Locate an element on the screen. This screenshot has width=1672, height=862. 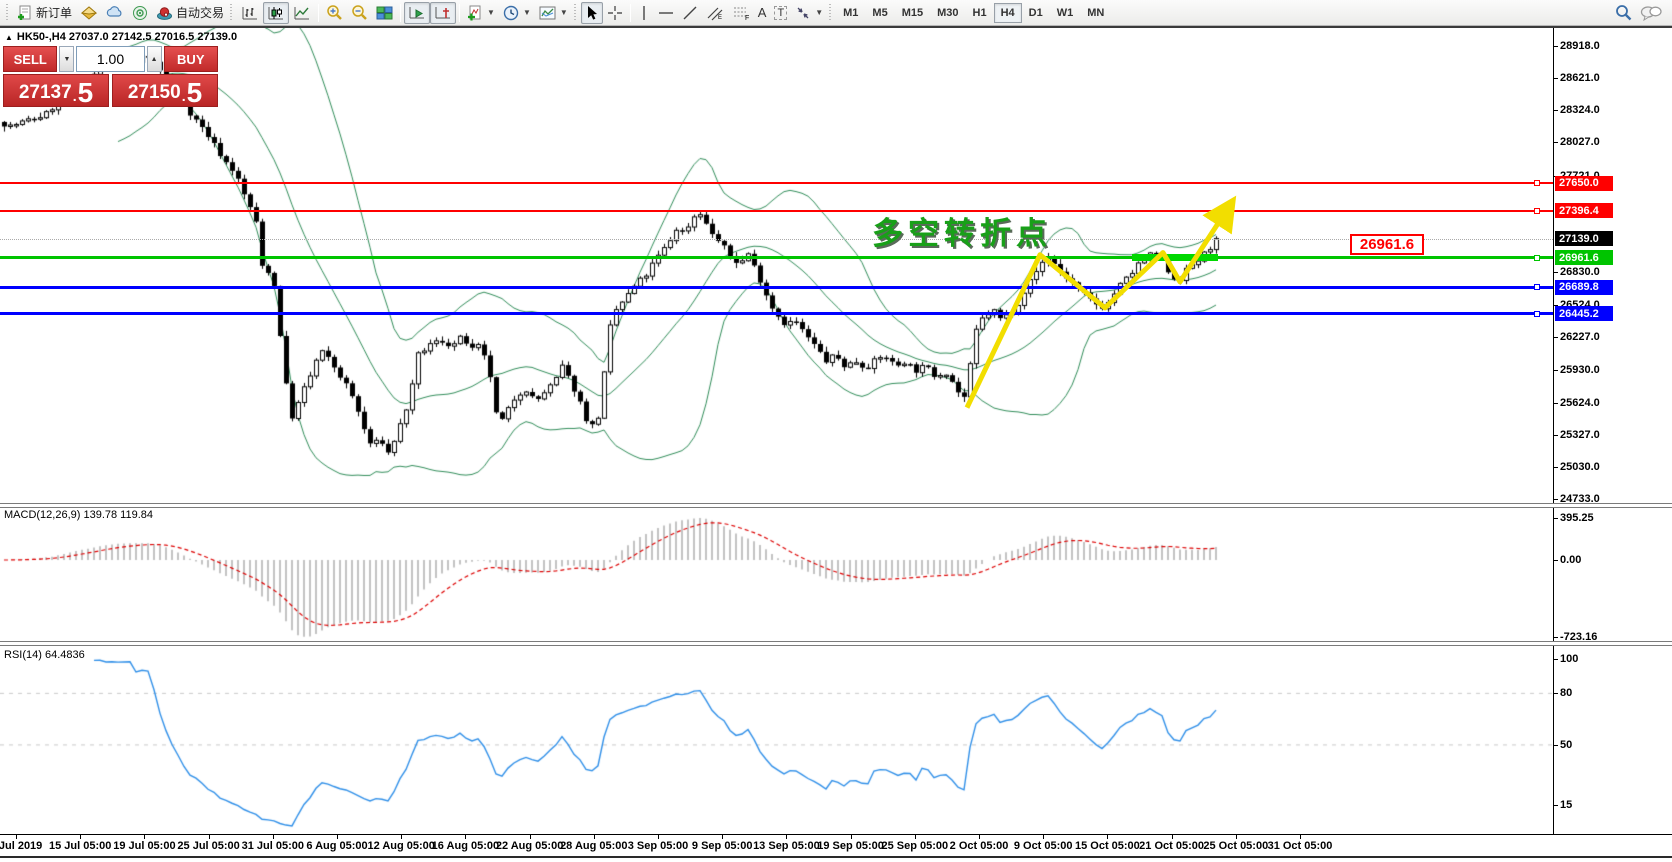
timeframe-button-m15: M15 is located at coordinates (912, 13).